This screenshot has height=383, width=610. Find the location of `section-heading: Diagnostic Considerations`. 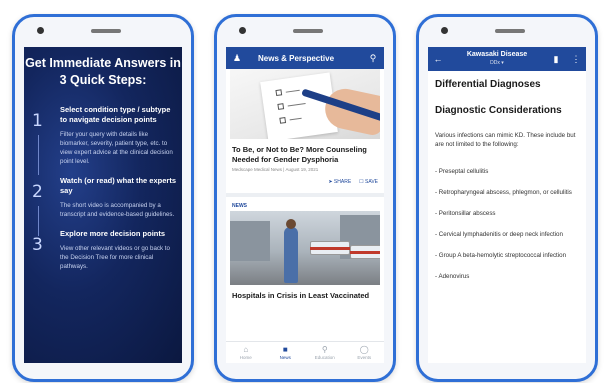

section-heading: Diagnostic Considerations is located at coordinates (498, 110).